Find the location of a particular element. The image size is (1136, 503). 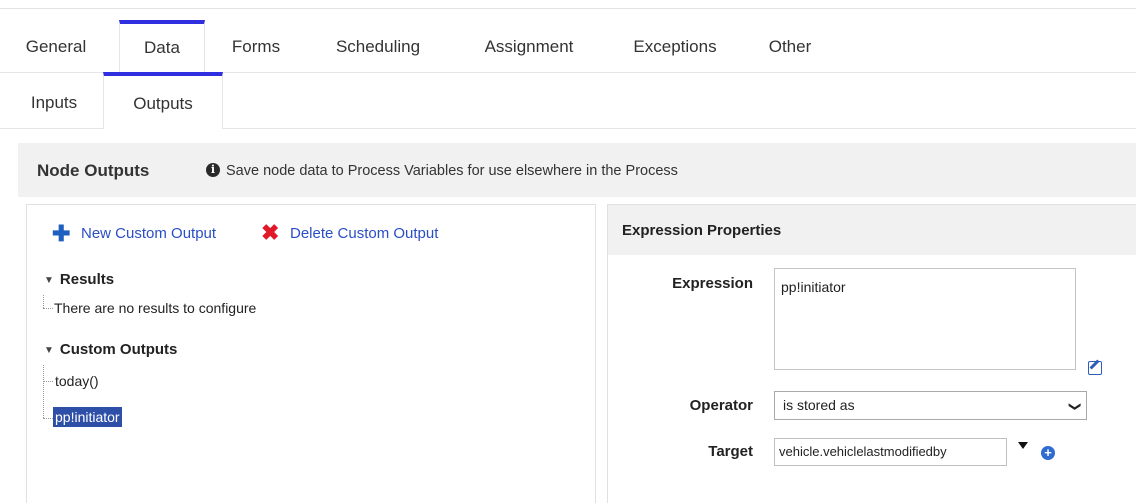

top-divider is located at coordinates (568, 8).